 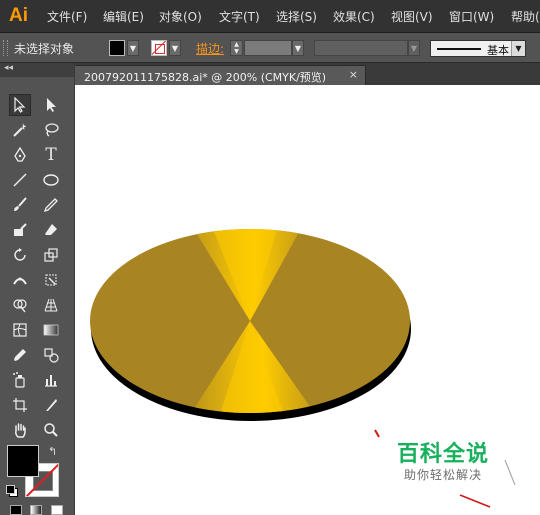 I want to click on fill-swatch, so click(x=23, y=461).